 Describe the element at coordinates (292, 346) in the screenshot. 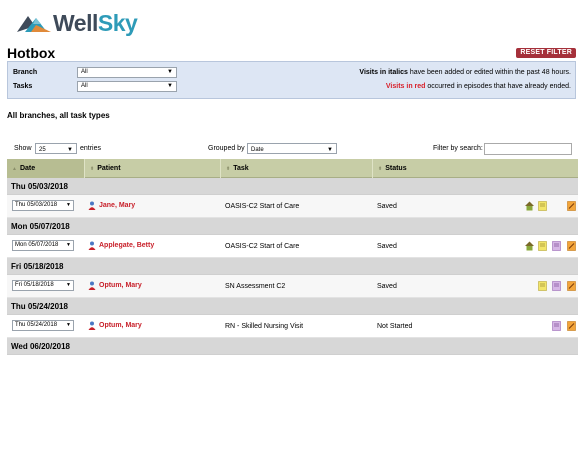

I see `group-header: Wed 06/20/2018` at that location.